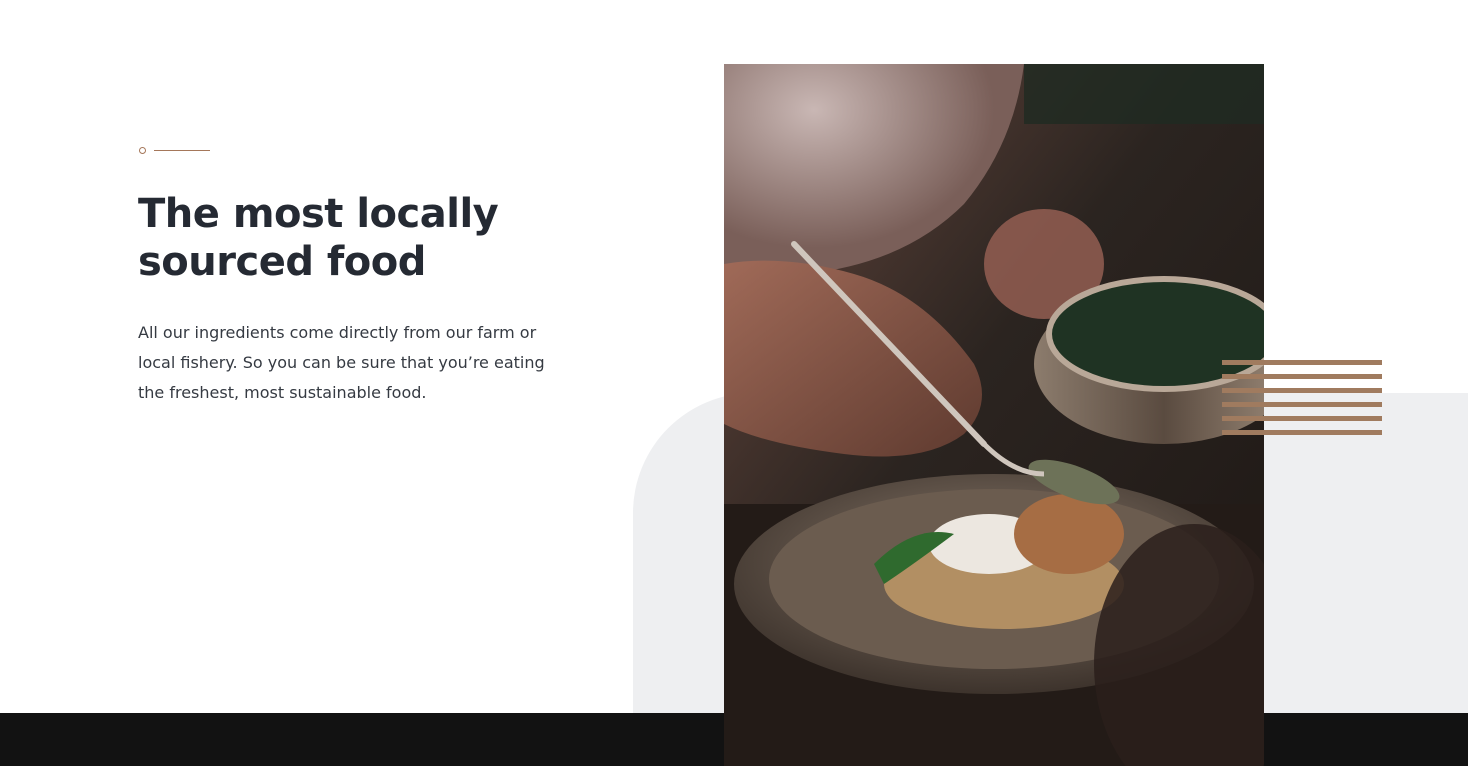 This screenshot has height=766, width=1468. I want to click on ornament-circle-icon, so click(142, 150).